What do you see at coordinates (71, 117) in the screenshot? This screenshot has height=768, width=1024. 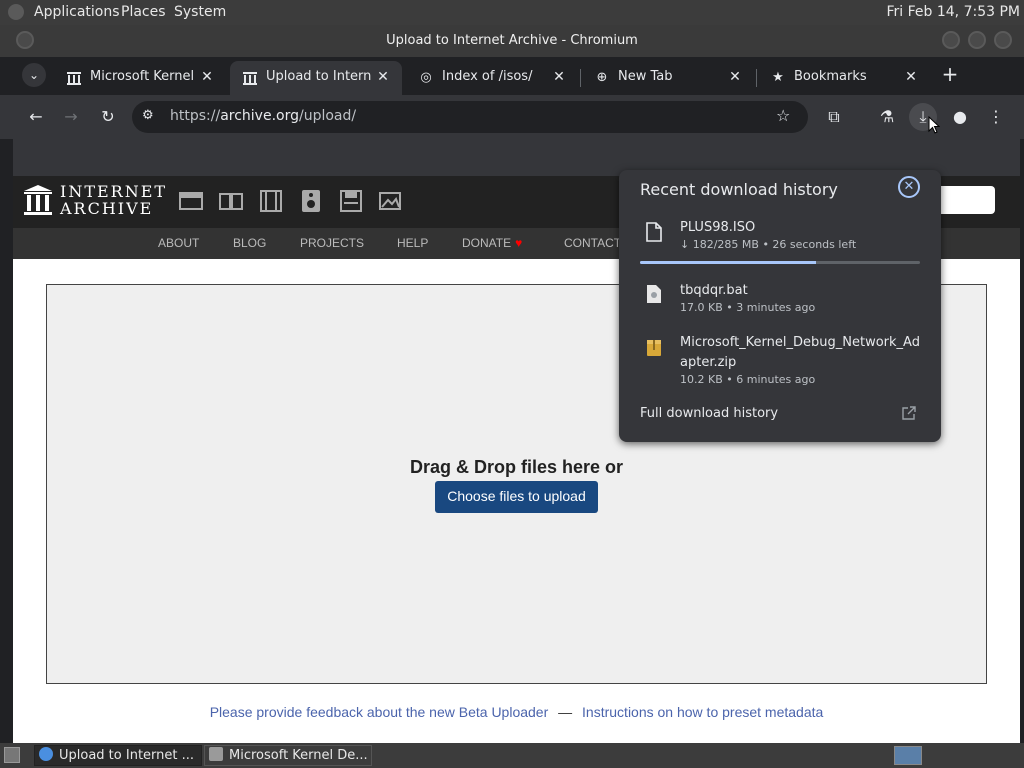 I see `forward-button: →` at bounding box center [71, 117].